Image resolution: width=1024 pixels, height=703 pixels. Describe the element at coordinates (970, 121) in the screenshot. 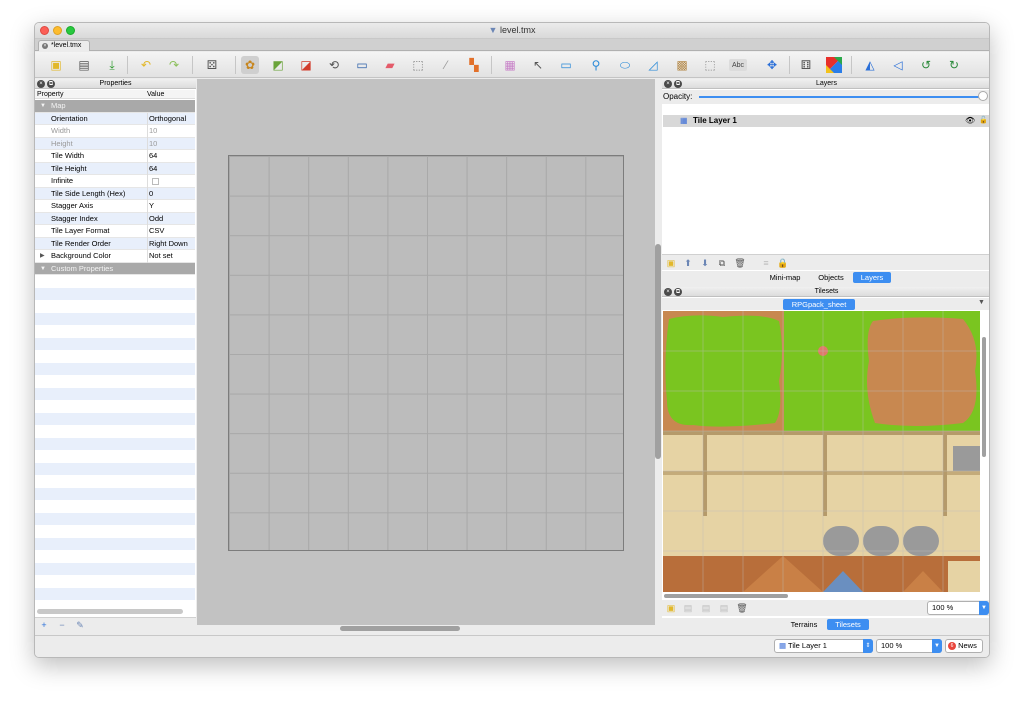

I see `visibility-eye-icon: 👁` at that location.